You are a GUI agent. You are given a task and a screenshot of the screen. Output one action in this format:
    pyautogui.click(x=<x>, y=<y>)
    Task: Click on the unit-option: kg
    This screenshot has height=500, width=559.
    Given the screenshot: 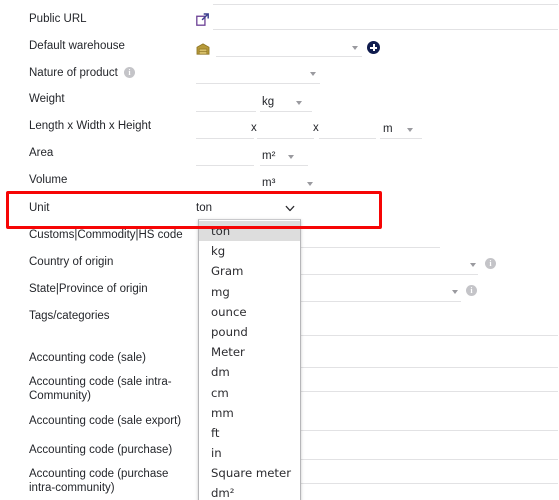 What is the action you would take?
    pyautogui.click(x=249, y=251)
    